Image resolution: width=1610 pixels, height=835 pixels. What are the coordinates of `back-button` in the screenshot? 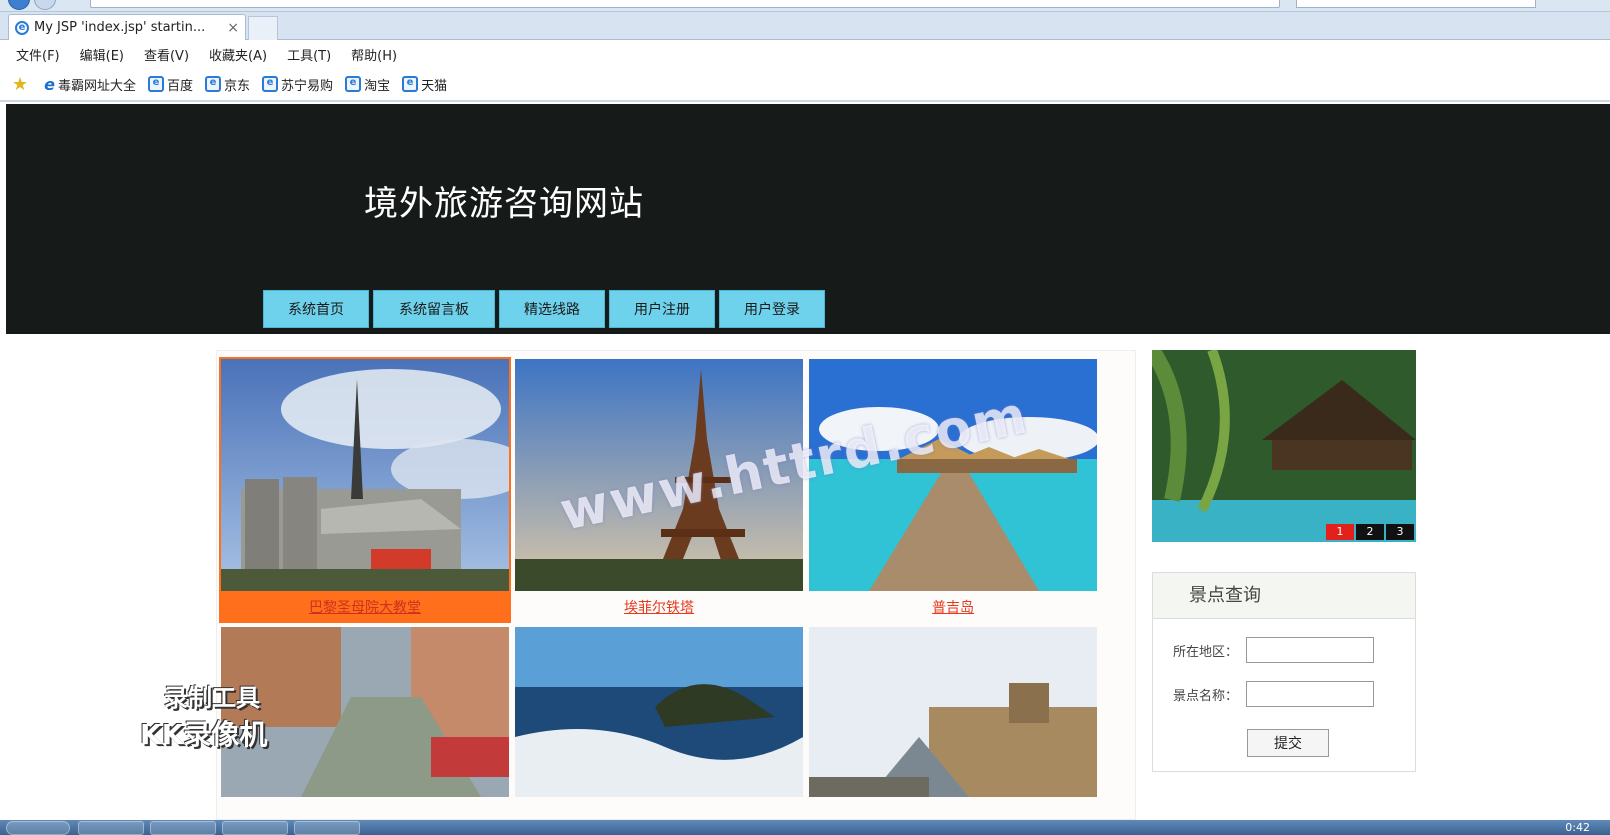 It's located at (19, 5).